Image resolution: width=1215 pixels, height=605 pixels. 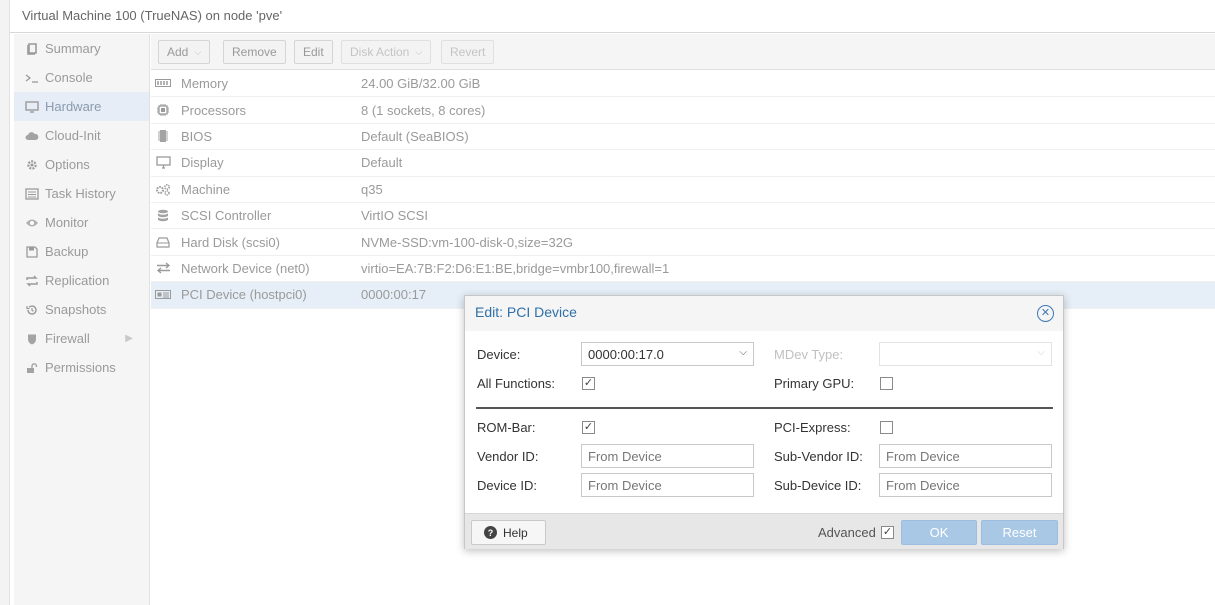 What do you see at coordinates (667, 456) in the screenshot?
I see `vendor-id-input: From Device` at bounding box center [667, 456].